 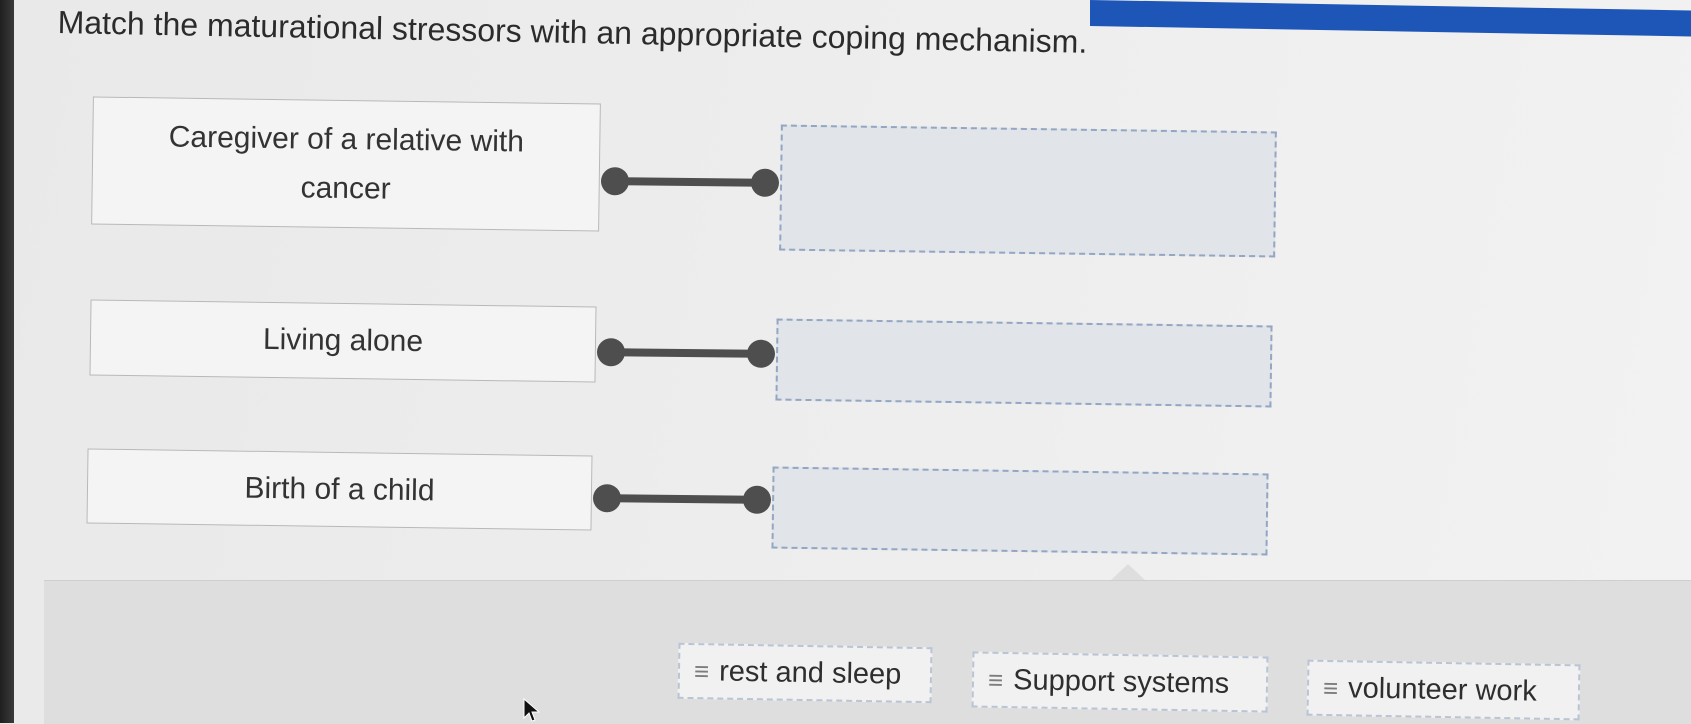 I want to click on premise-box: Birth of a child, so click(x=339, y=489).